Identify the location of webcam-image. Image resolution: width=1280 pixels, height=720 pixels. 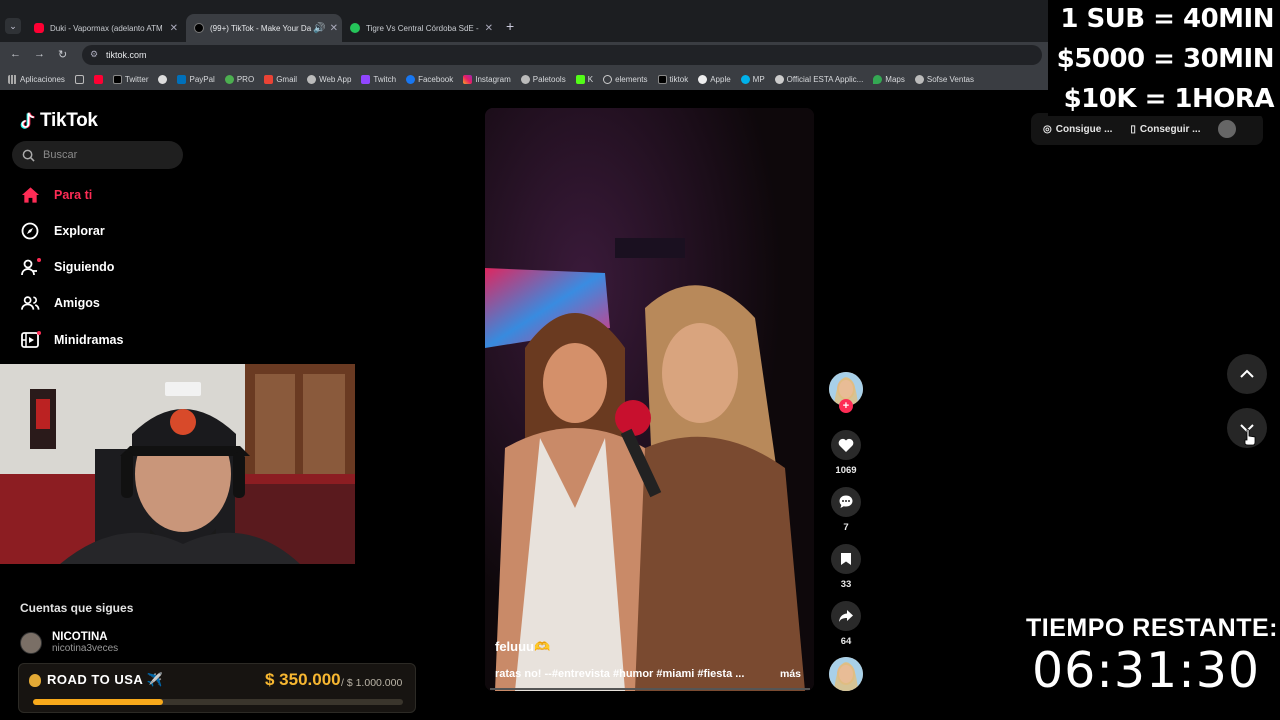
(177, 464).